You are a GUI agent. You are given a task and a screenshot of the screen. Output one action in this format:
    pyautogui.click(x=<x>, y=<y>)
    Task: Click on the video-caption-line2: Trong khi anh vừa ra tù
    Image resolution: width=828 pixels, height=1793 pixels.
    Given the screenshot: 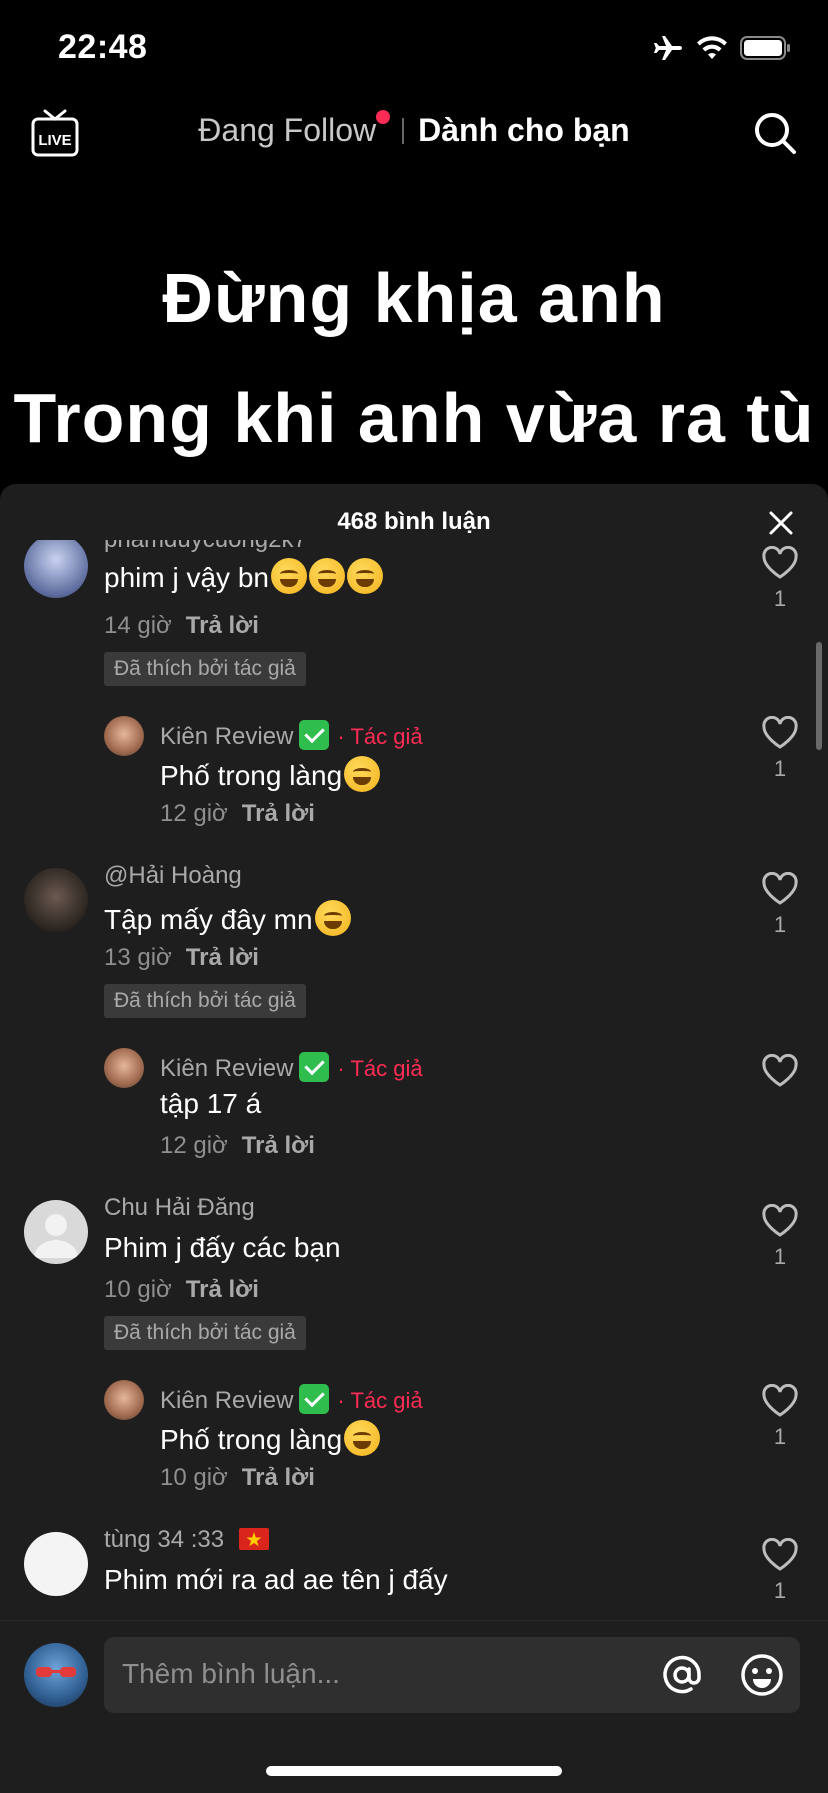 What is the action you would take?
    pyautogui.click(x=414, y=418)
    